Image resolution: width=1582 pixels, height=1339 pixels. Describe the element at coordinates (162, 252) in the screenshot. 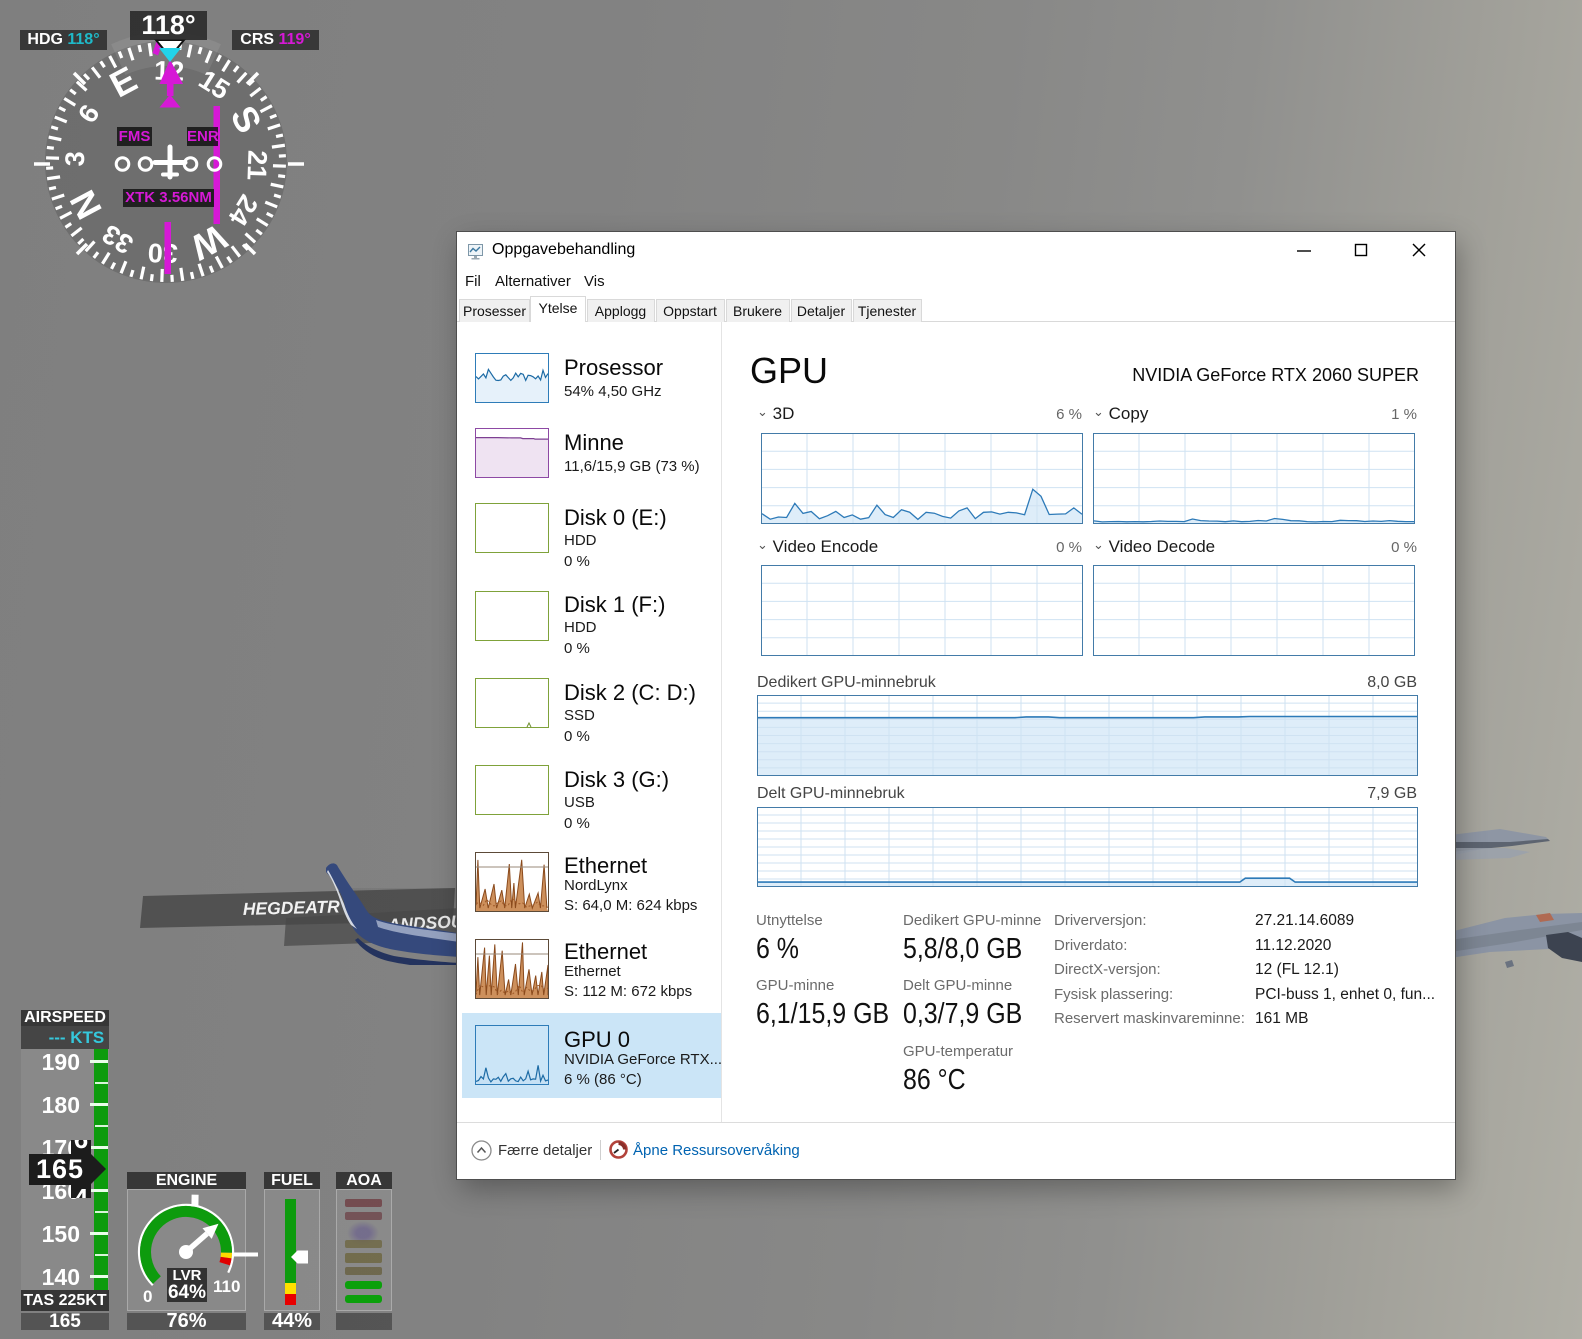

I see `svg-text: 30` at that location.